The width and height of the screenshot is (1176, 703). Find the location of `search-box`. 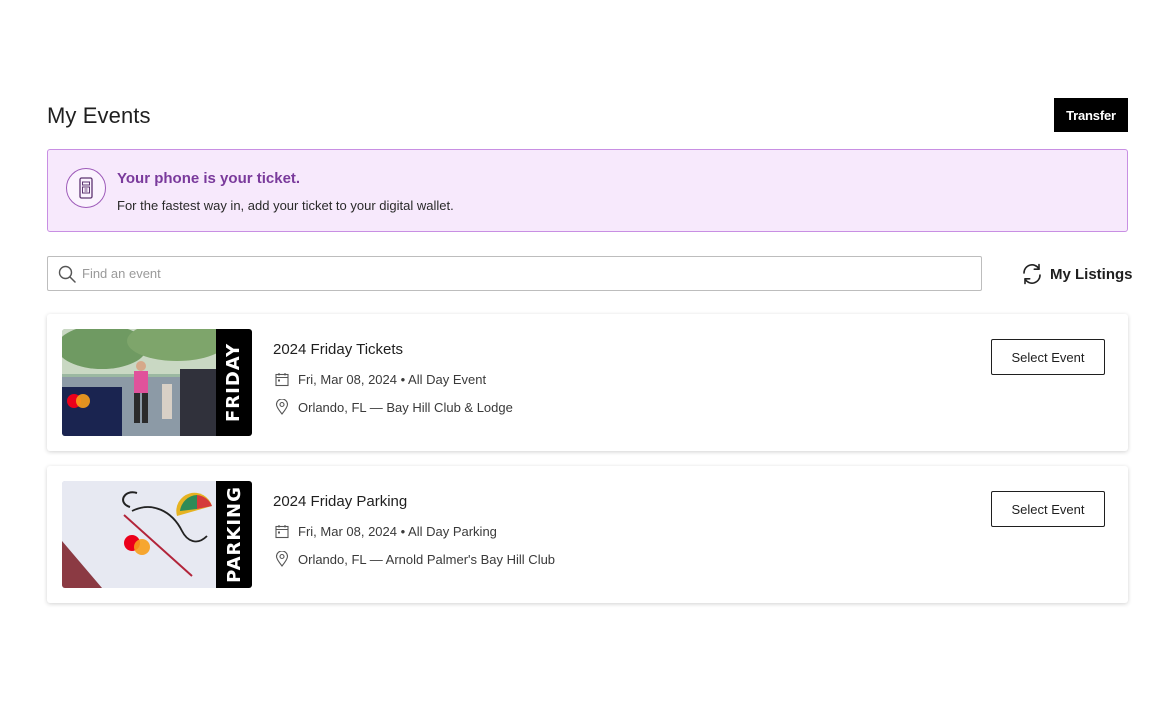

search-box is located at coordinates (514, 273).